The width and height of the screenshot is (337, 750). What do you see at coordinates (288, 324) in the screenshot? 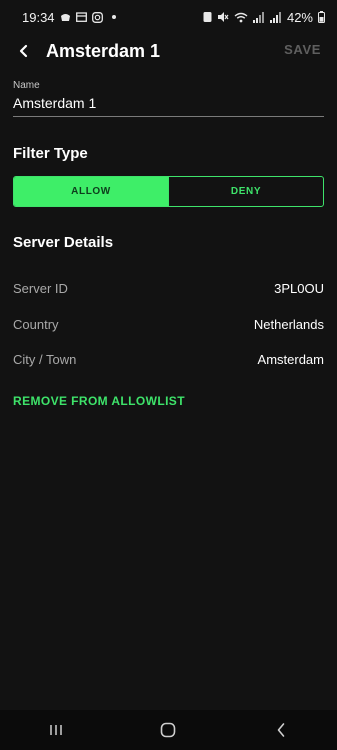
I see `country-value: Netherlands` at bounding box center [288, 324].